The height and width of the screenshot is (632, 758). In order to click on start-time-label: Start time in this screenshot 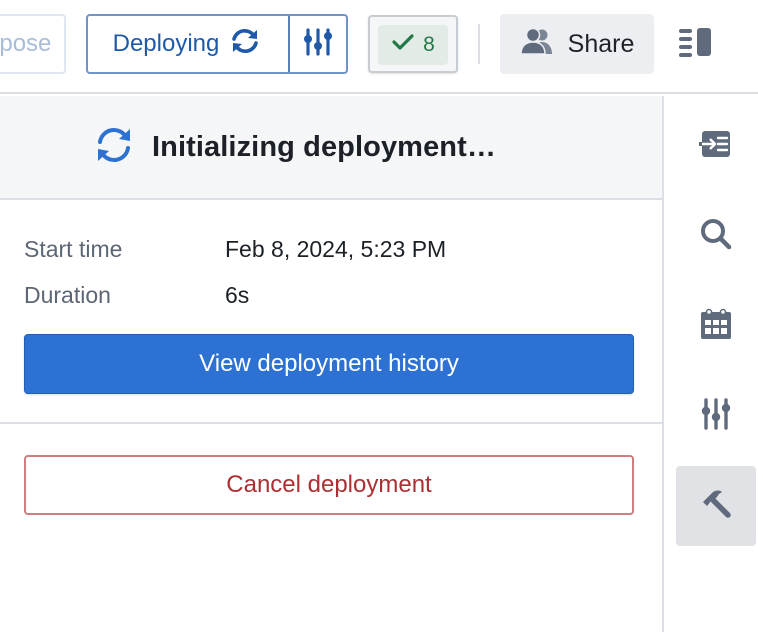, I will do `click(73, 249)`.